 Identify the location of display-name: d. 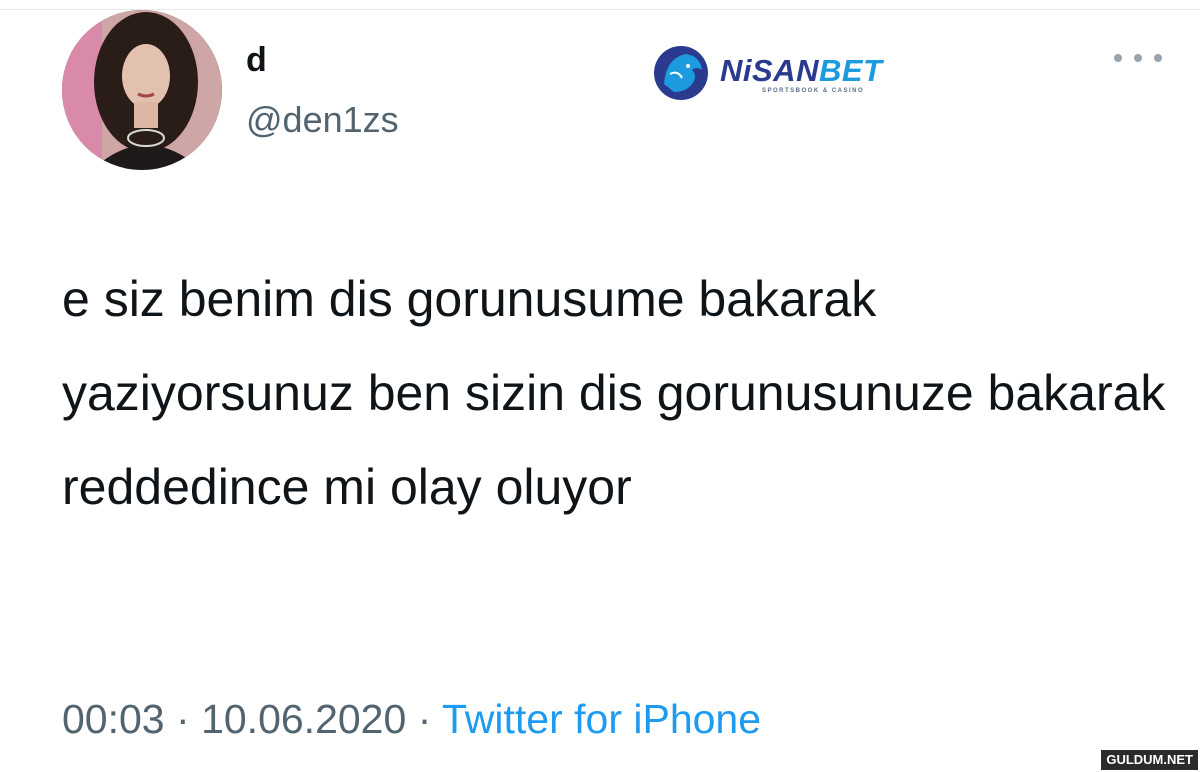
(256, 60).